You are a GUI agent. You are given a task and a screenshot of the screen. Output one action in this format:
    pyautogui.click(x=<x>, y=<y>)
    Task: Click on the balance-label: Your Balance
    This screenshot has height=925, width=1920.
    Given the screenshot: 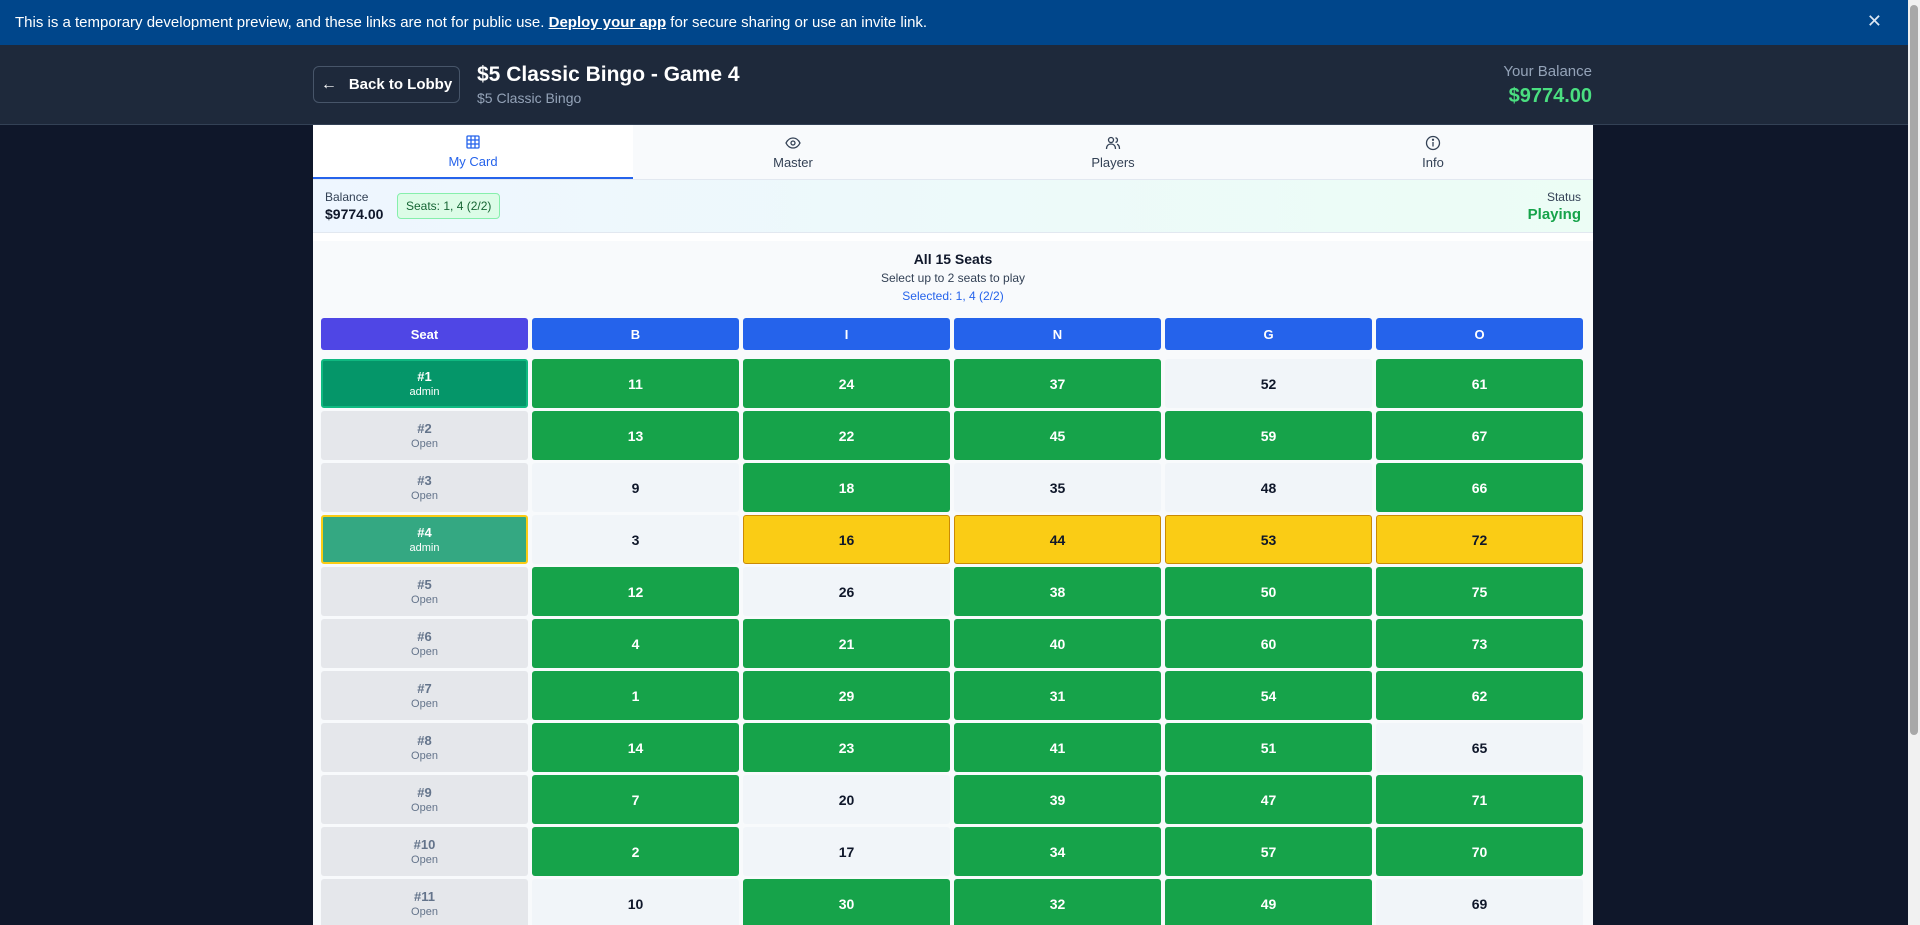 What is the action you would take?
    pyautogui.click(x=1547, y=71)
    